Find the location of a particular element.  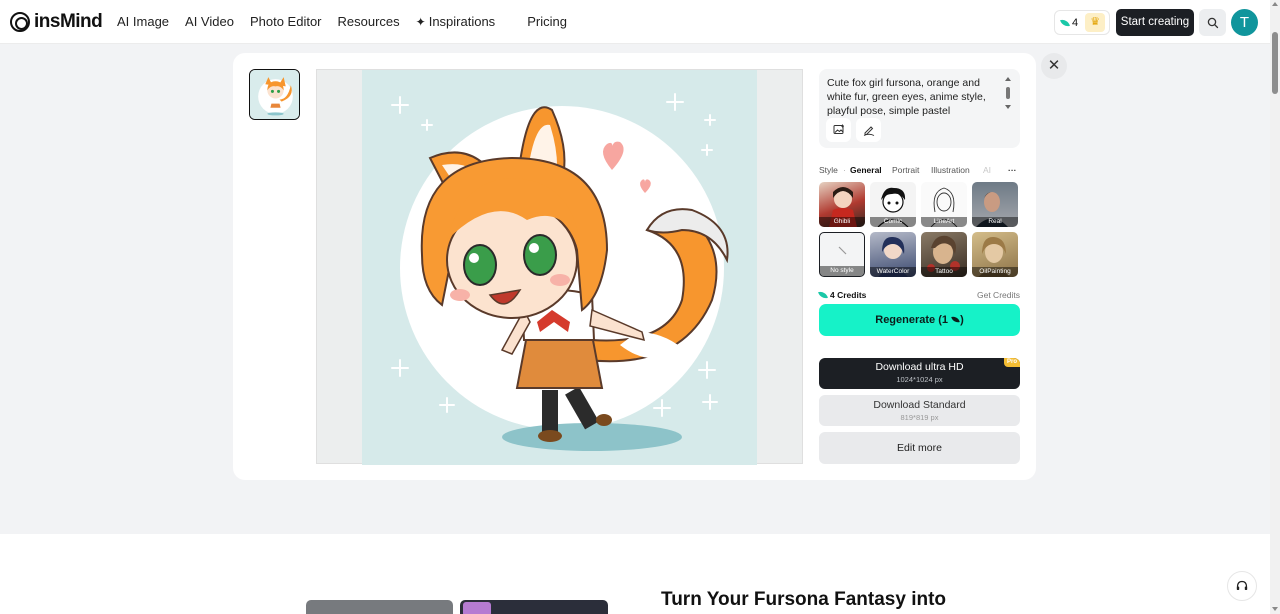

style-card-no-style: No style is located at coordinates (842, 254).